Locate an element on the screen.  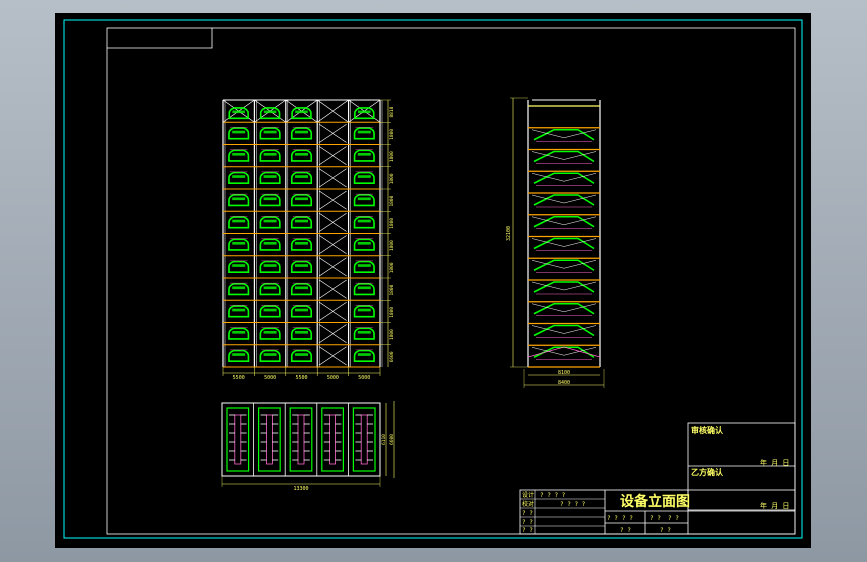
plan-depth-dim-label: 6600 is located at coordinates (392, 439).